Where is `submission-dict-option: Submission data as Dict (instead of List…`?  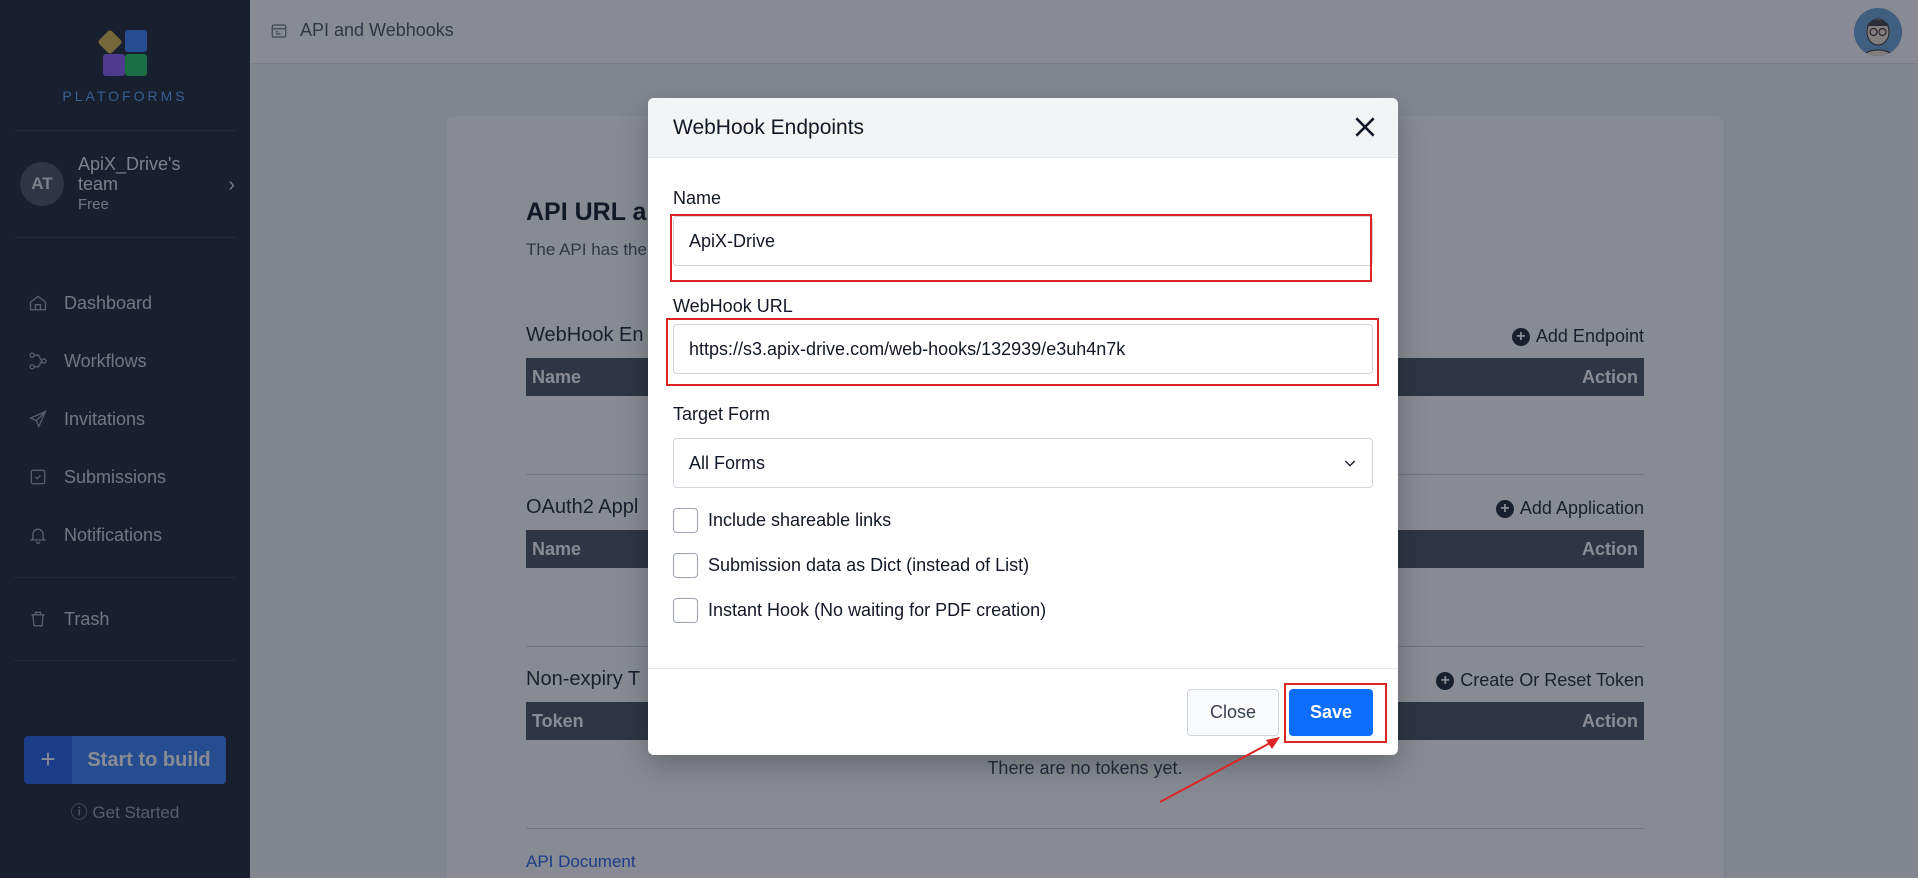 submission-dict-option: Submission data as Dict (instead of List… is located at coordinates (851, 565).